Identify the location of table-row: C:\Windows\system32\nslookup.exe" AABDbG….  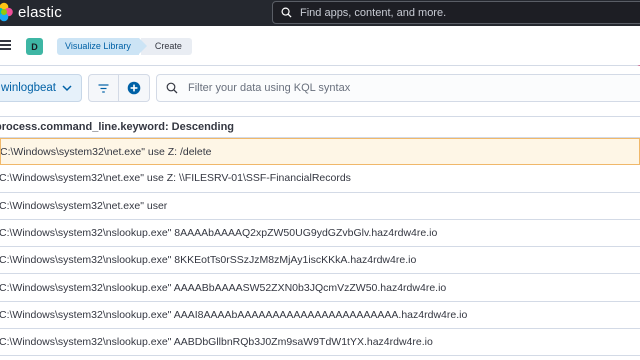
(320, 343).